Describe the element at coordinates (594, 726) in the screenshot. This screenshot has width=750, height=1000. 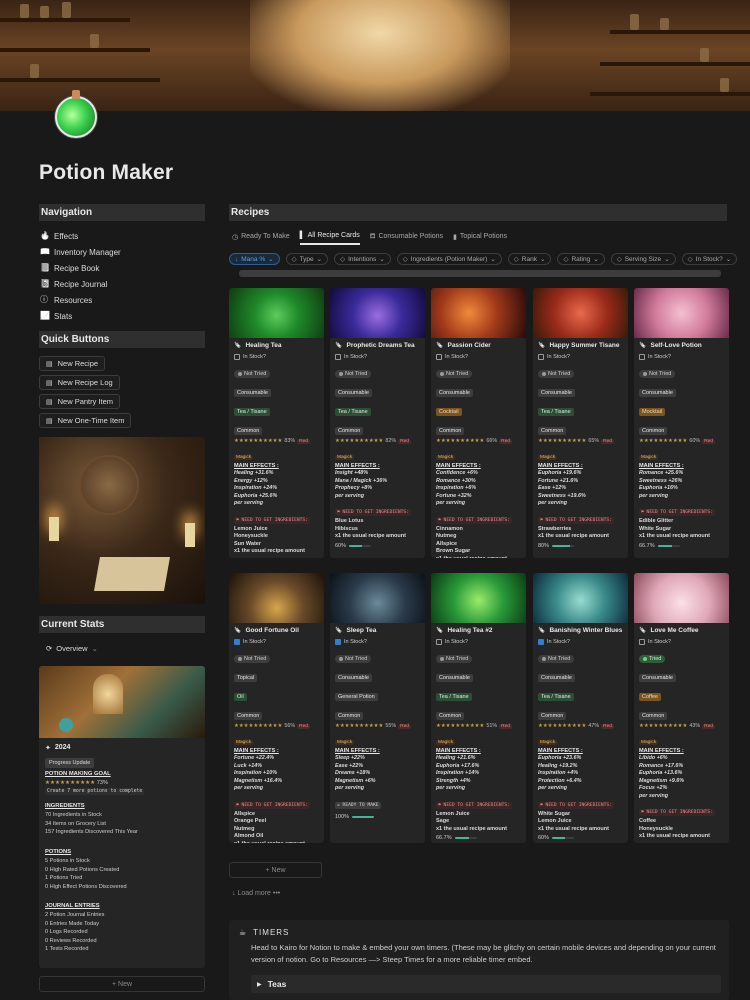
I see `mana-percent: 47%` at that location.